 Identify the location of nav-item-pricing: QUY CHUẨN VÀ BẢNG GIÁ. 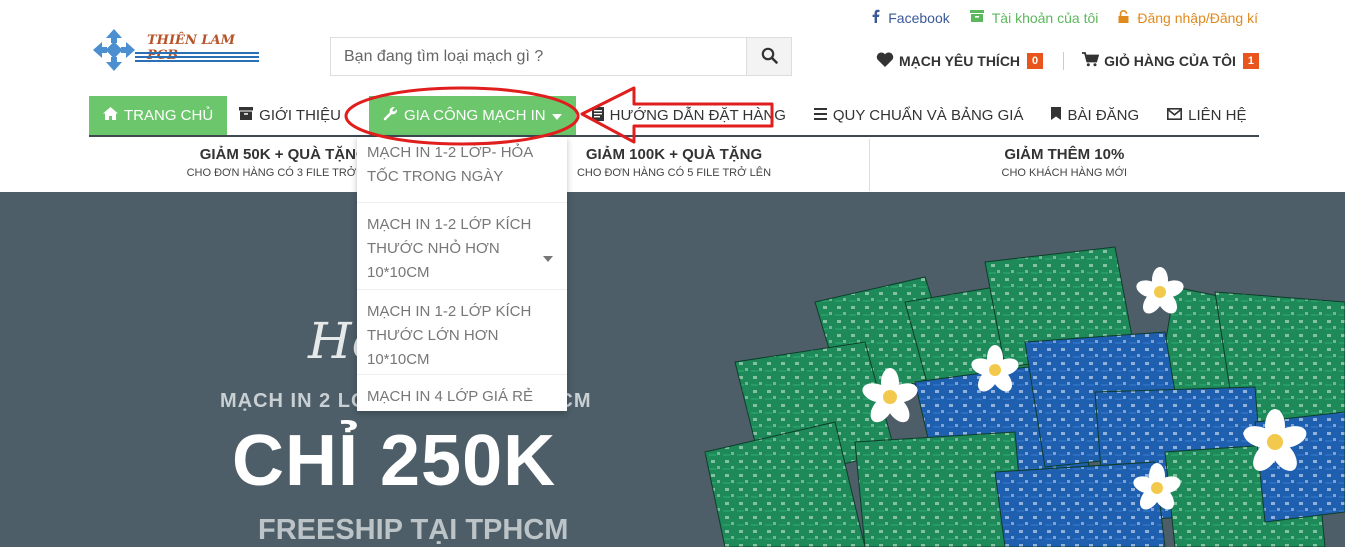
(919, 115).